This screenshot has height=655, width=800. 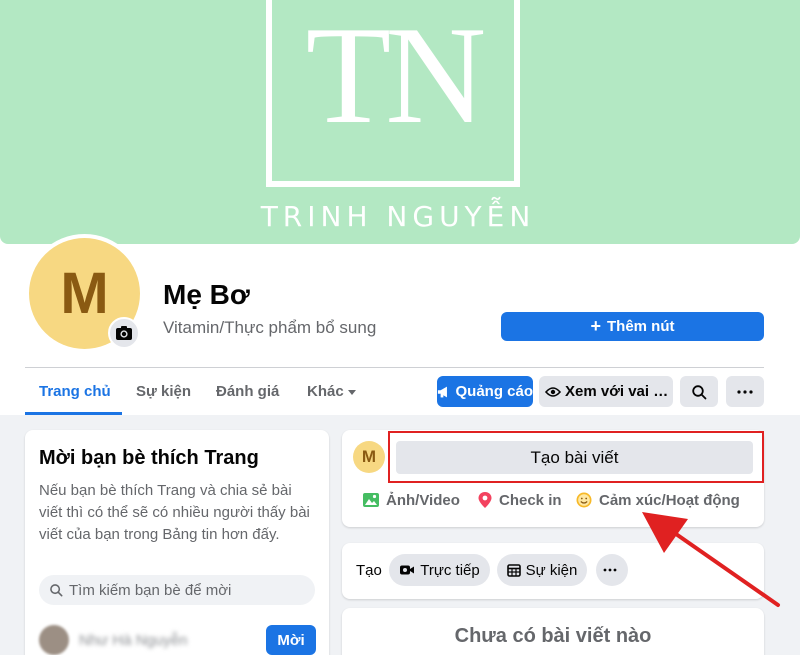 I want to click on search-button, so click(x=699, y=391).